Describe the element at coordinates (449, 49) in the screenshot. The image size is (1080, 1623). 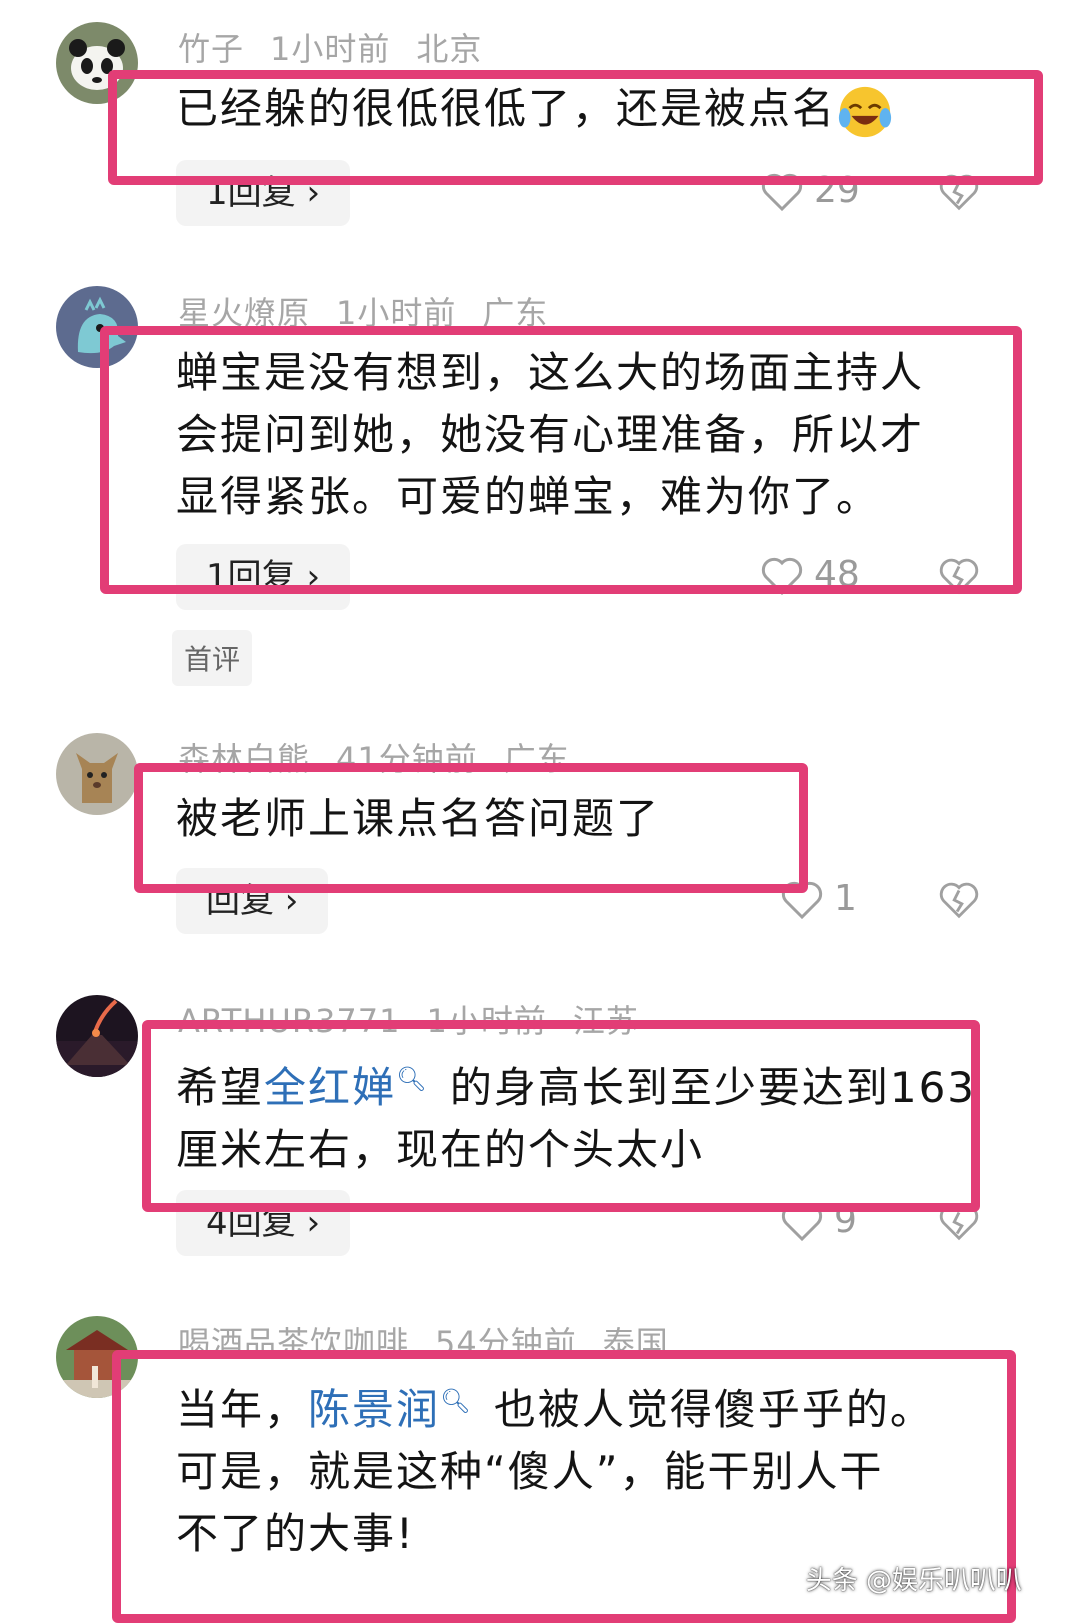
I see `location: 北京` at that location.